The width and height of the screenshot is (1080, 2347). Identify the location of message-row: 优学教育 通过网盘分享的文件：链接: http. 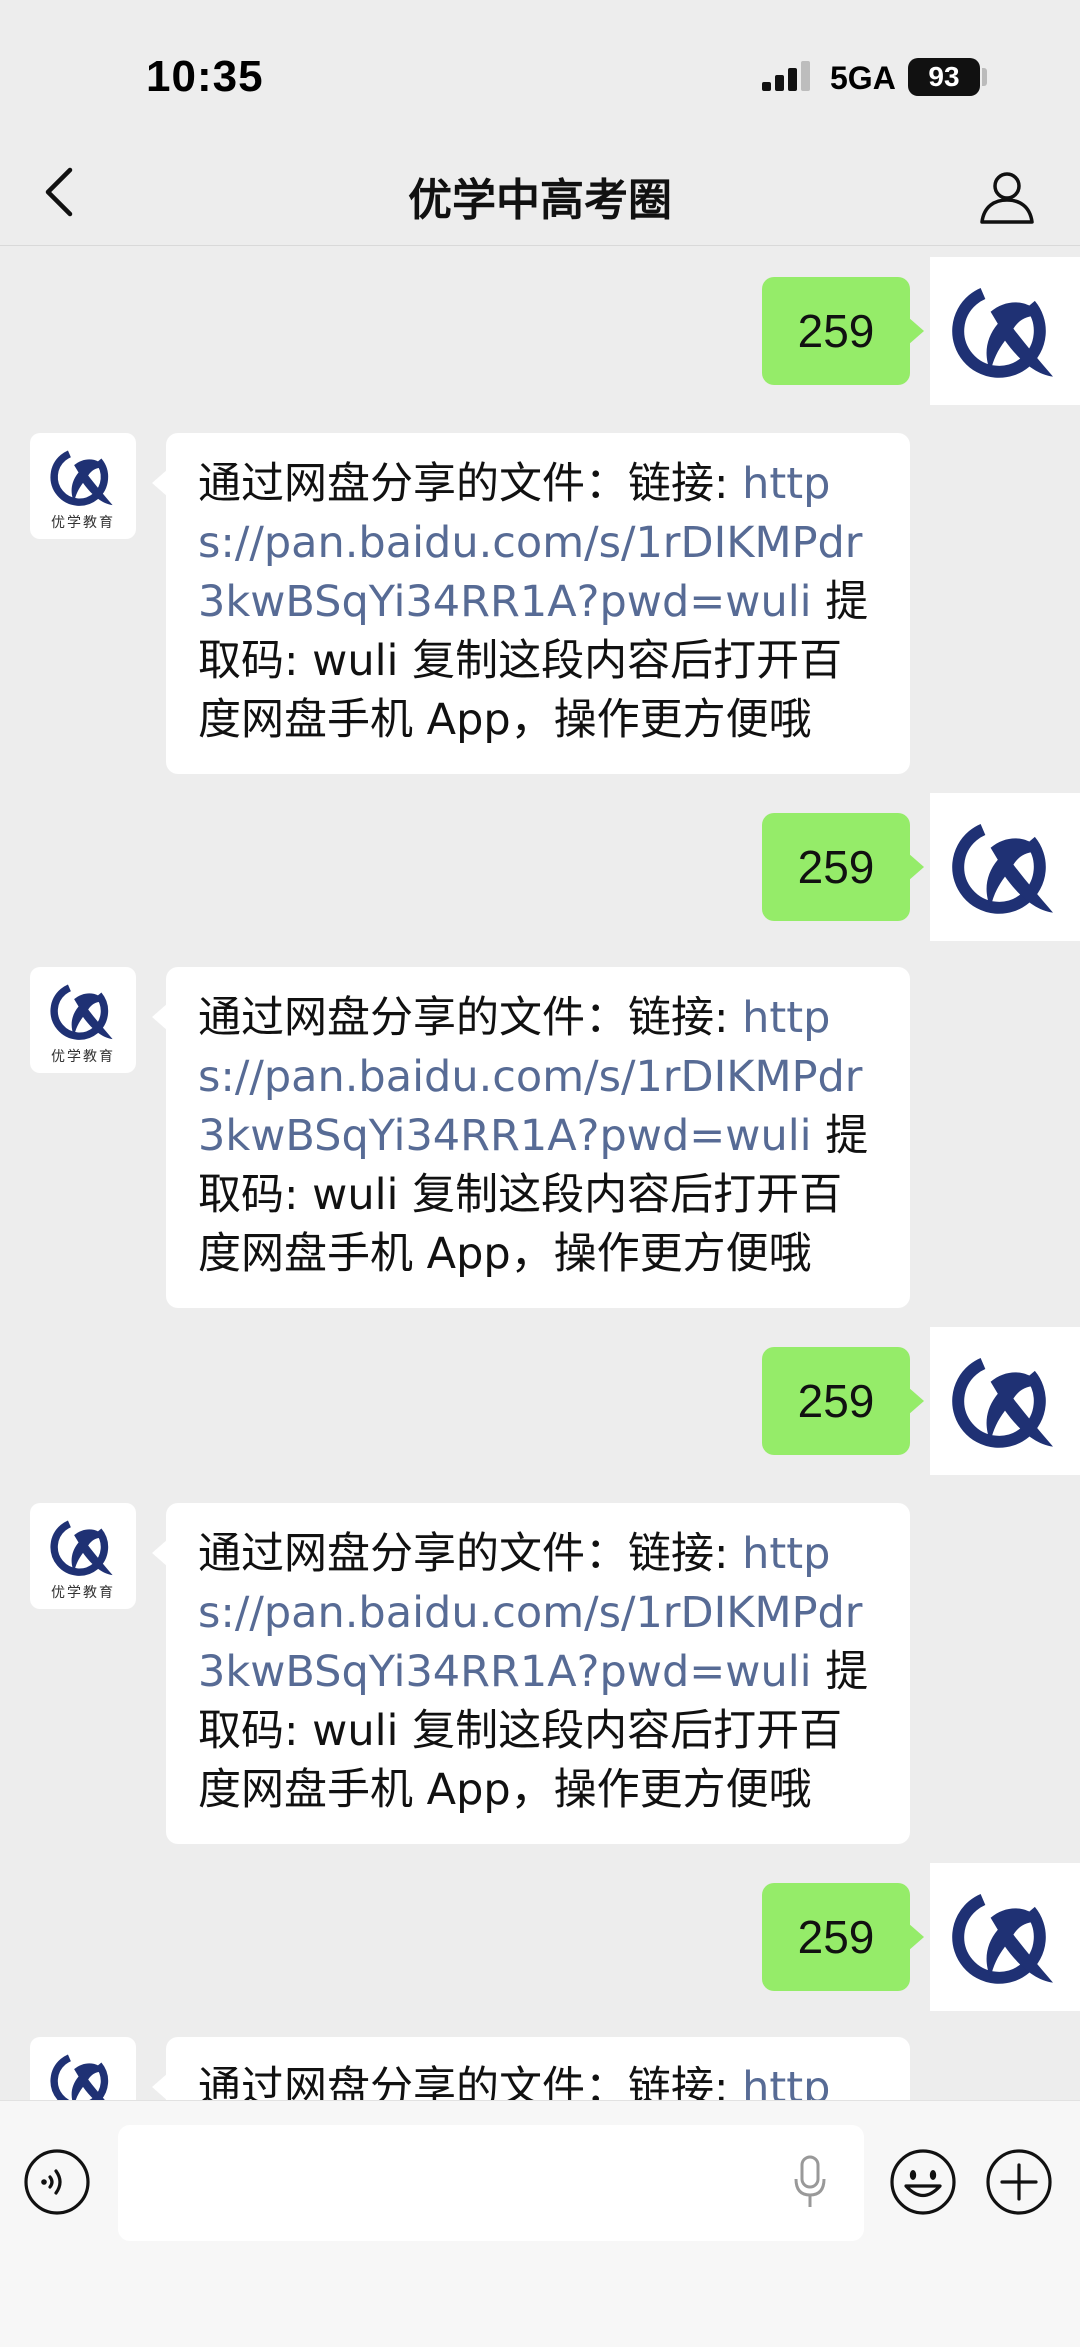
(540, 2068).